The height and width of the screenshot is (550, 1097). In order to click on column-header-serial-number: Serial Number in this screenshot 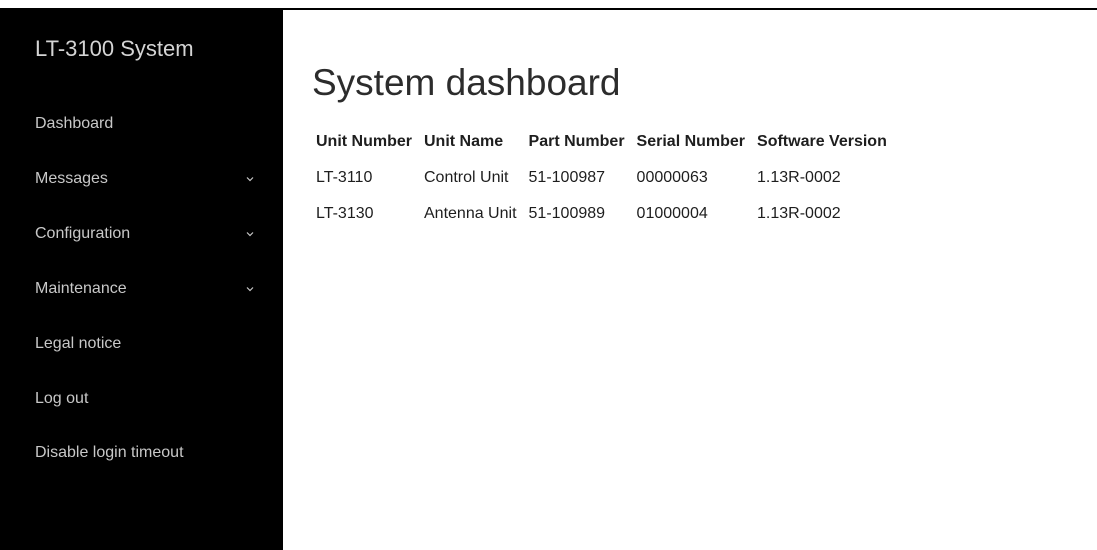, I will do `click(691, 141)`.